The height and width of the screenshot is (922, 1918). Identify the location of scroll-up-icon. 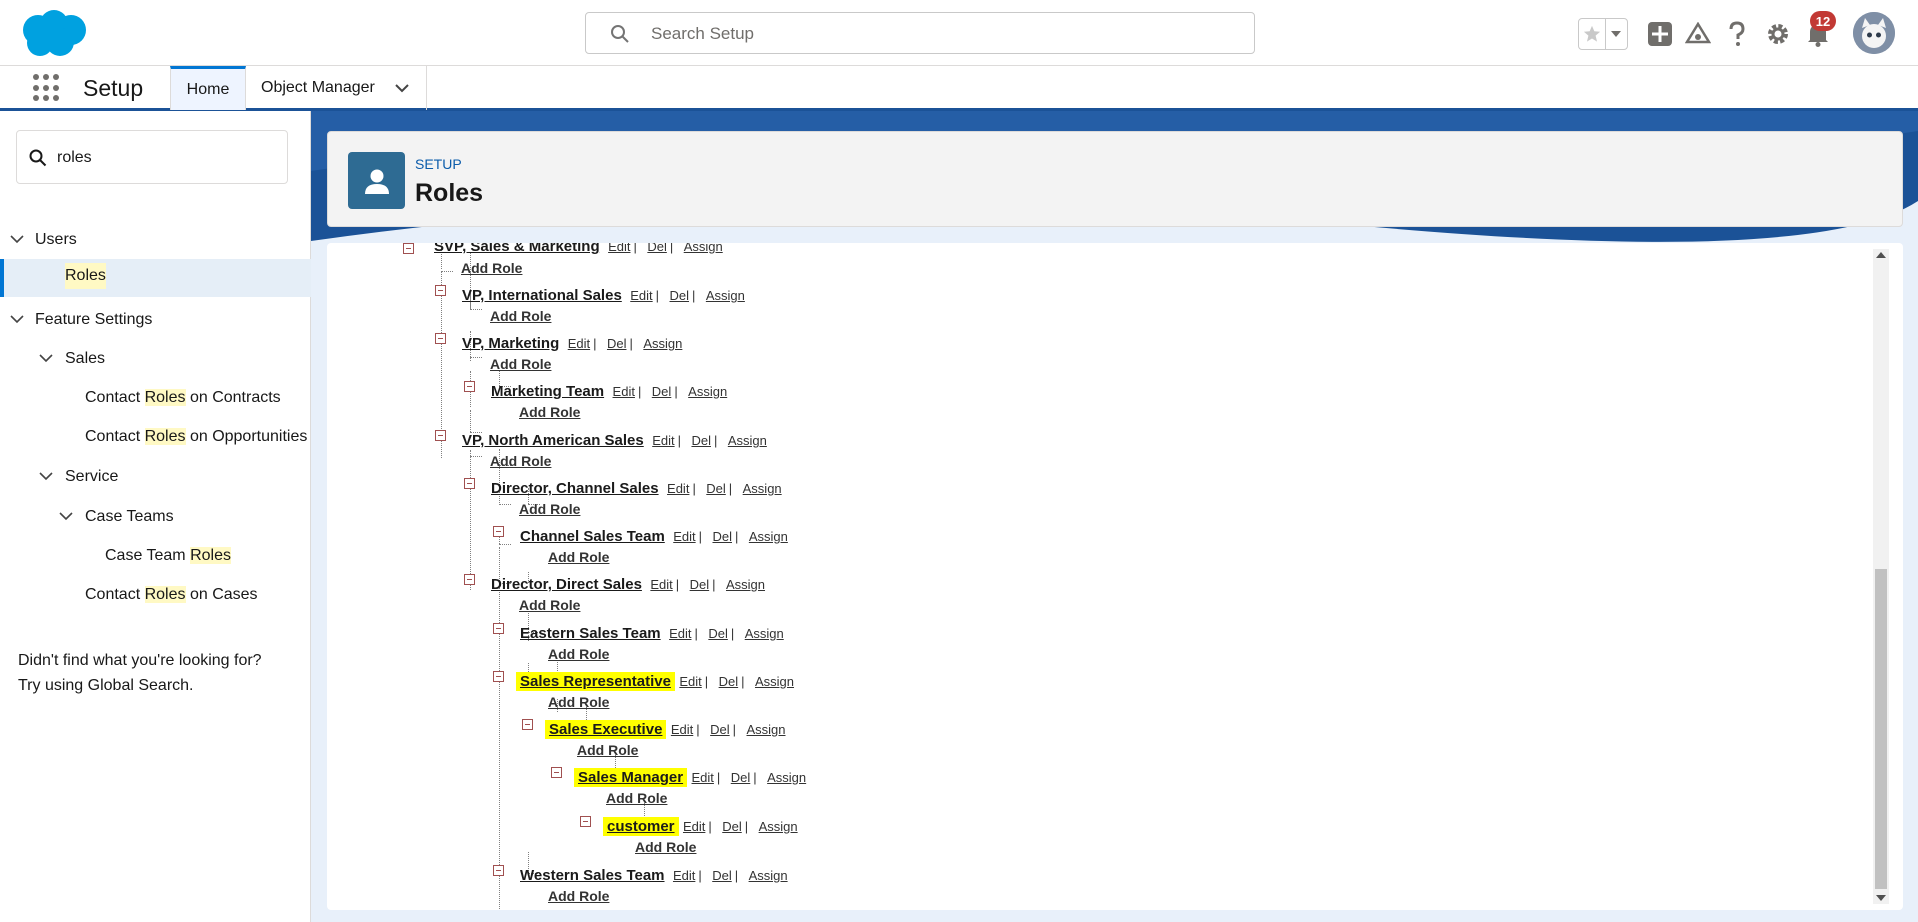
(1881, 255).